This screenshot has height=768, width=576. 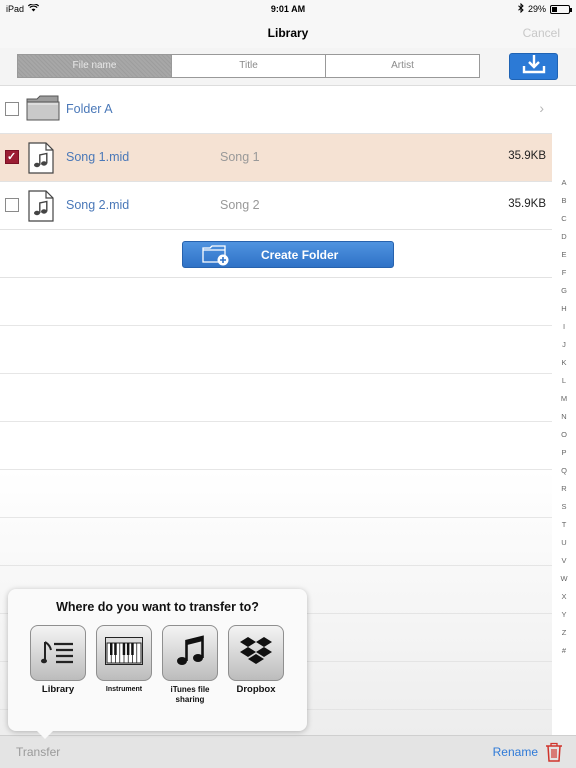 What do you see at coordinates (515, 752) in the screenshot?
I see `rename-button: Rename` at bounding box center [515, 752].